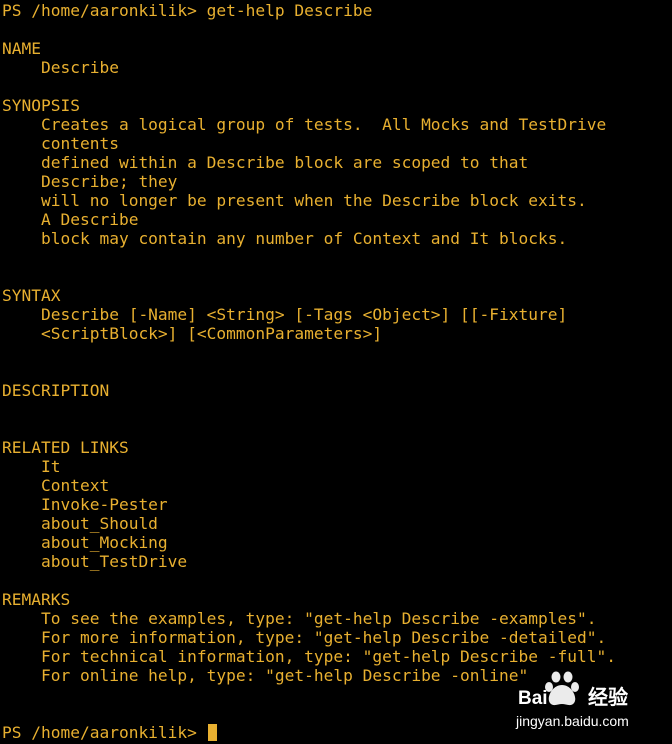 The height and width of the screenshot is (744, 672). What do you see at coordinates (212, 732) in the screenshot?
I see `text-cursor` at bounding box center [212, 732].